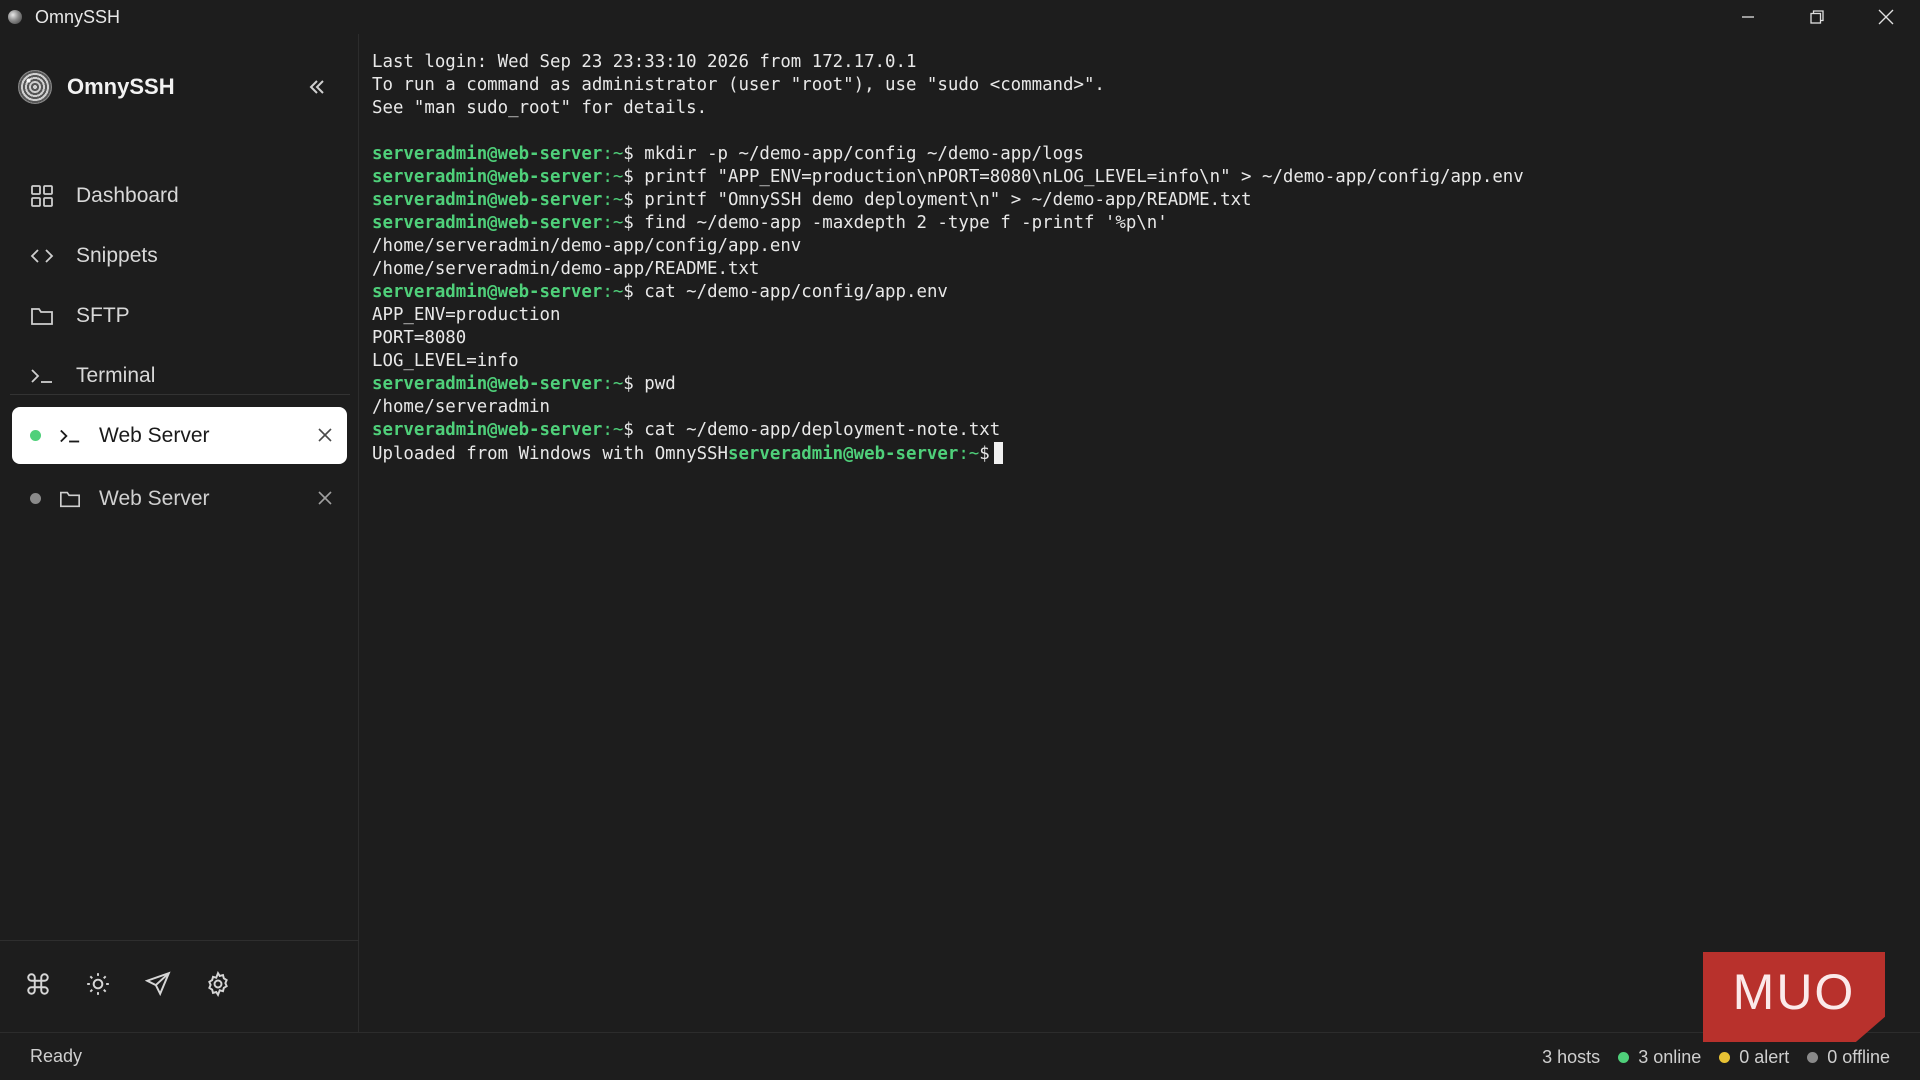 The image size is (1920, 1080). Describe the element at coordinates (1146, 384) in the screenshot. I see `terminal-line: serveradmin@web-server:~$ pwd` at that location.